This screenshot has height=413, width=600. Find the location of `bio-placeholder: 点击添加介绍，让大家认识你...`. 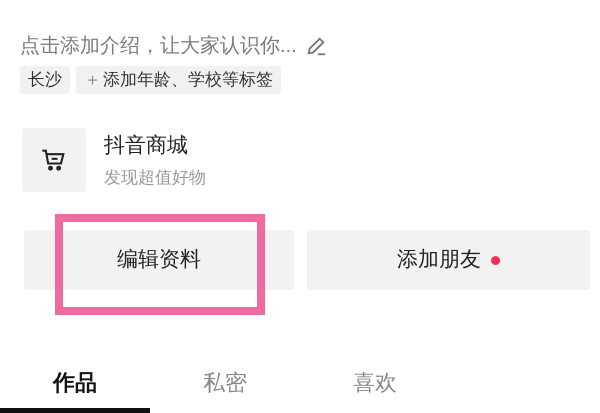

bio-placeholder: 点击添加介绍，让大家认识你... is located at coordinates (158, 46).